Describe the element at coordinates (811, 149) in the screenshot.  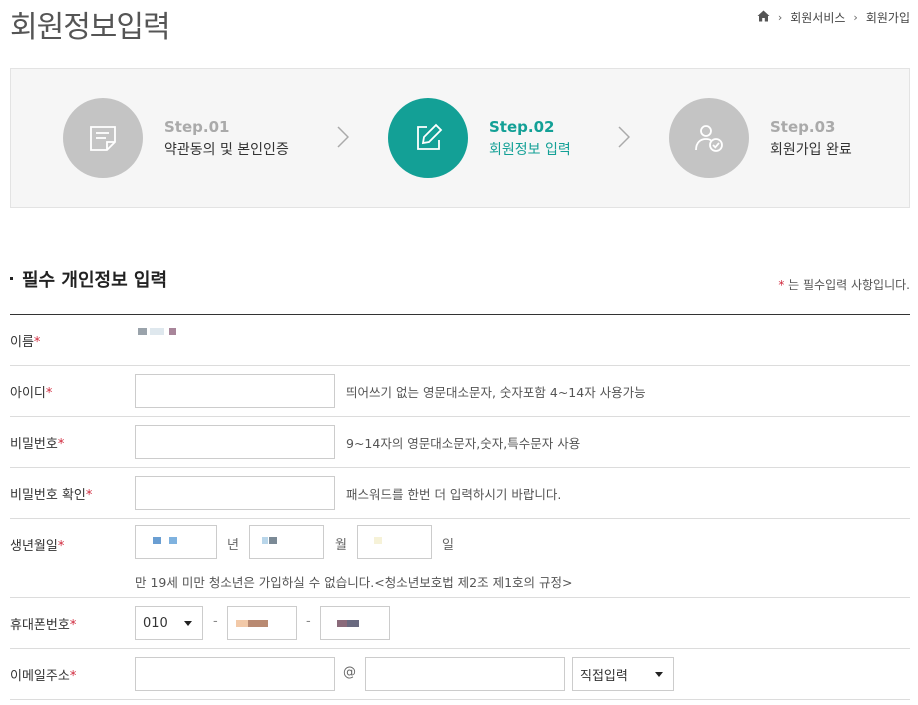
I see `step-3-name: 회원가입 완료` at that location.